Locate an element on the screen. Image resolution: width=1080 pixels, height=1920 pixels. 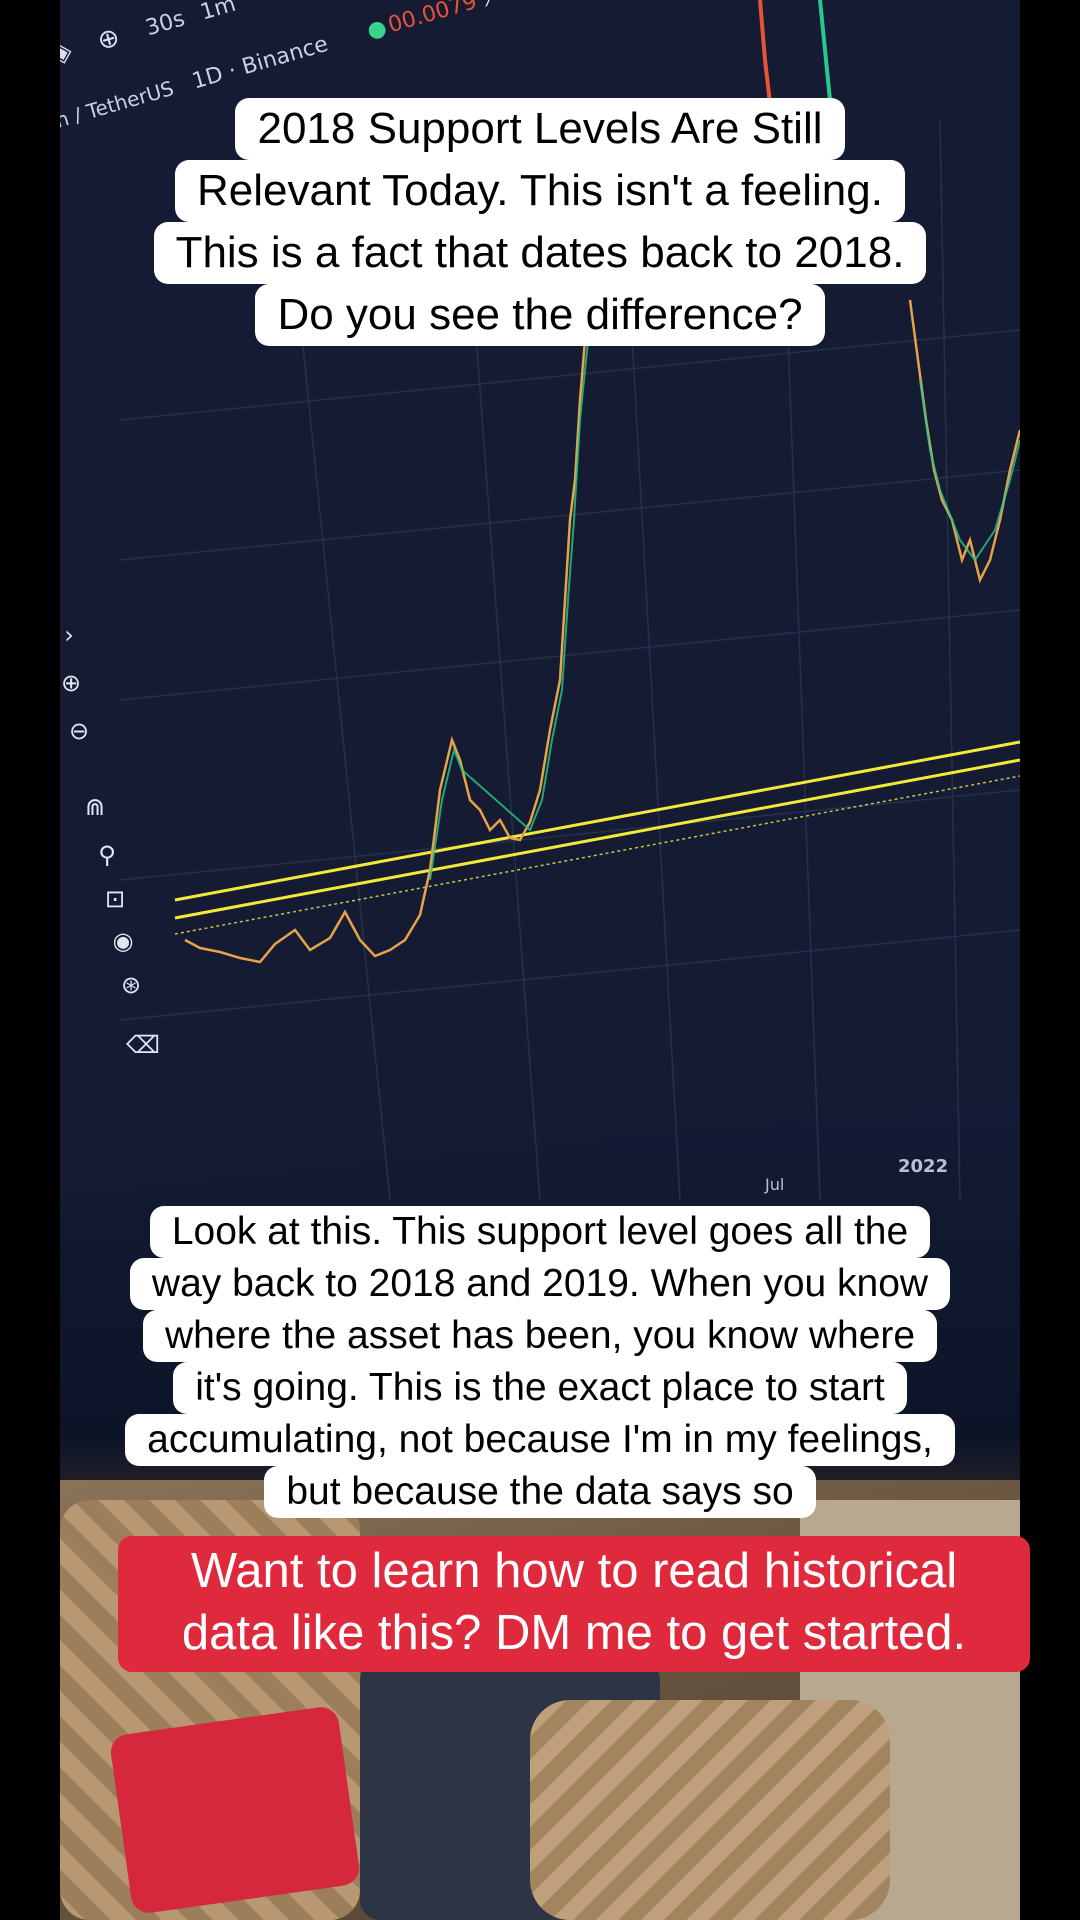
lock-drawings-icon: ⚲ is located at coordinates (107, 855).